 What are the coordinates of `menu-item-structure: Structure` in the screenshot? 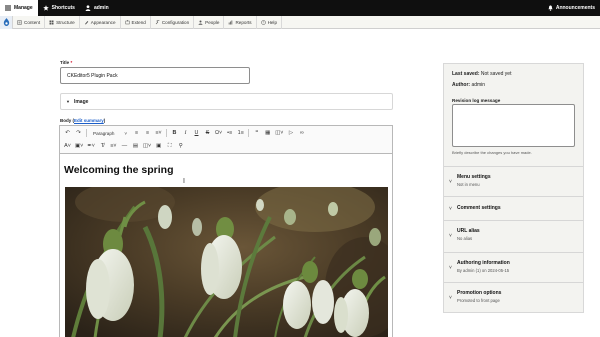 It's located at (62, 22).